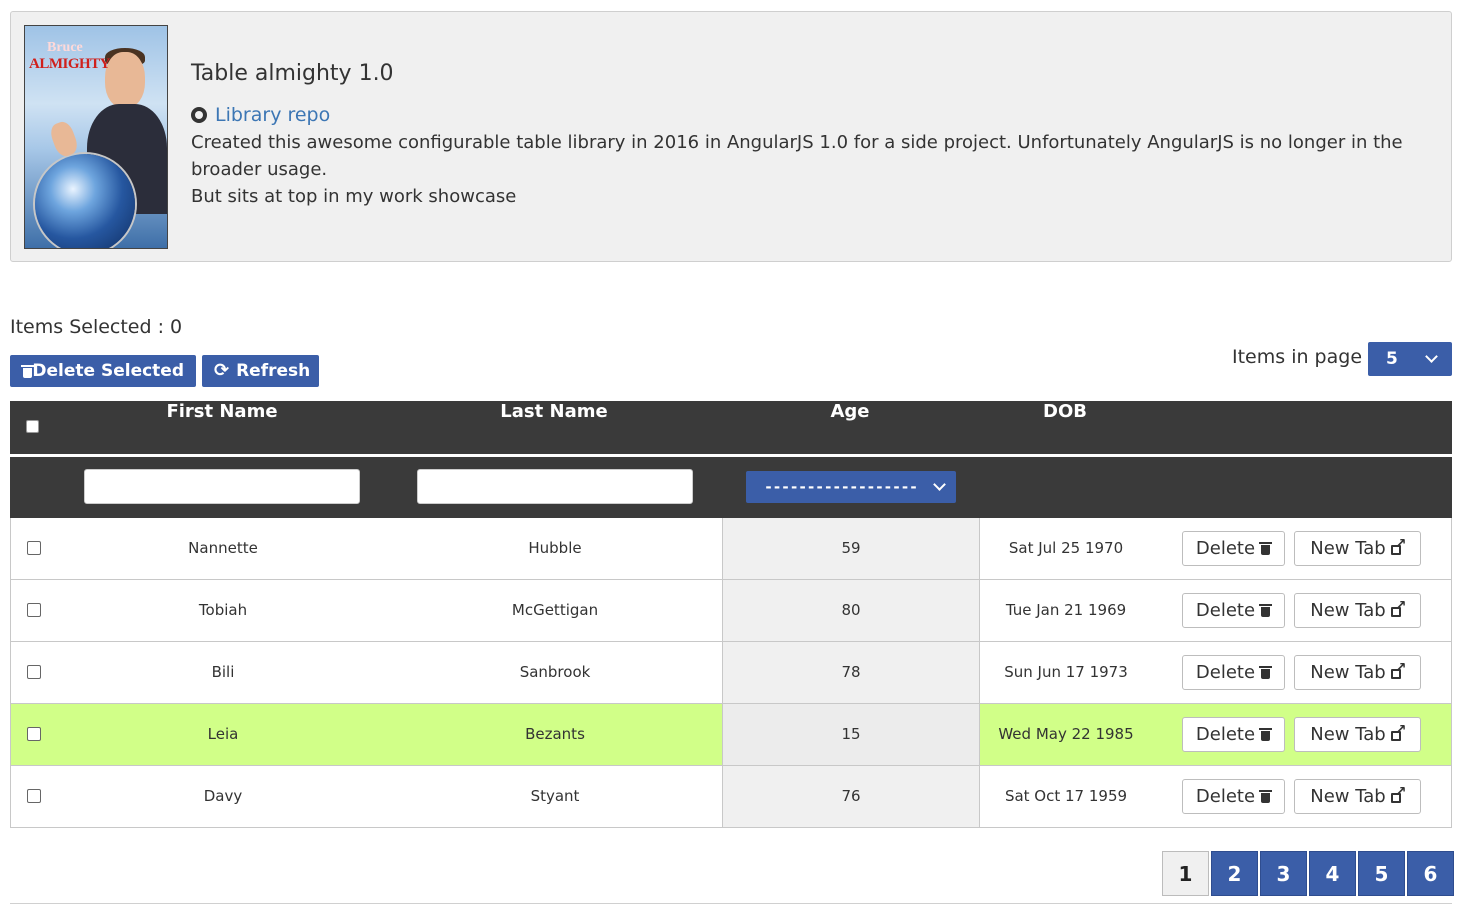 The image size is (1473, 909). I want to click on filter-row: ------------------, so click(731, 487).